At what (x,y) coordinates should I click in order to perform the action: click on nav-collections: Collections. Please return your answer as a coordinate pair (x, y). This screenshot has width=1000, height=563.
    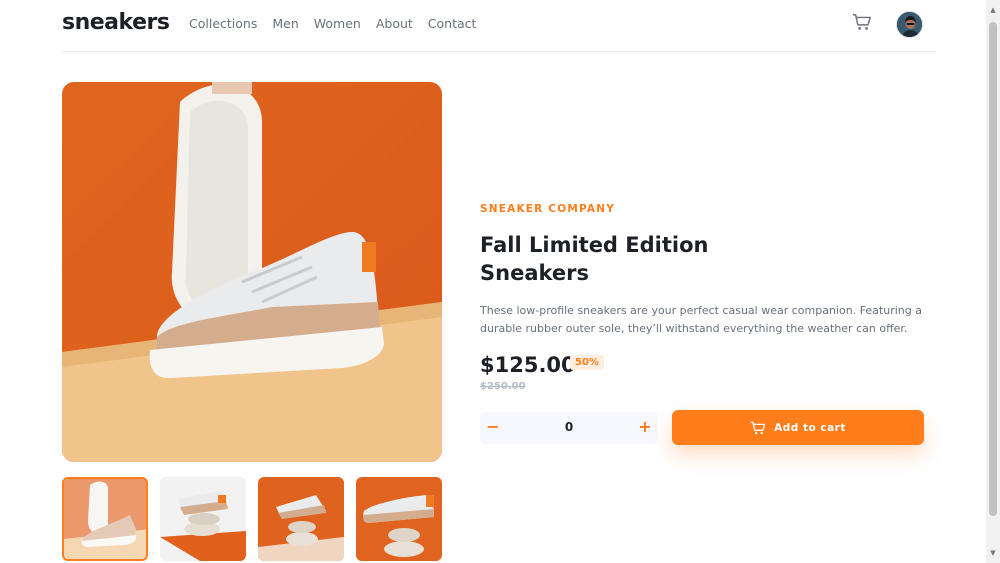
    Looking at the image, I should click on (223, 23).